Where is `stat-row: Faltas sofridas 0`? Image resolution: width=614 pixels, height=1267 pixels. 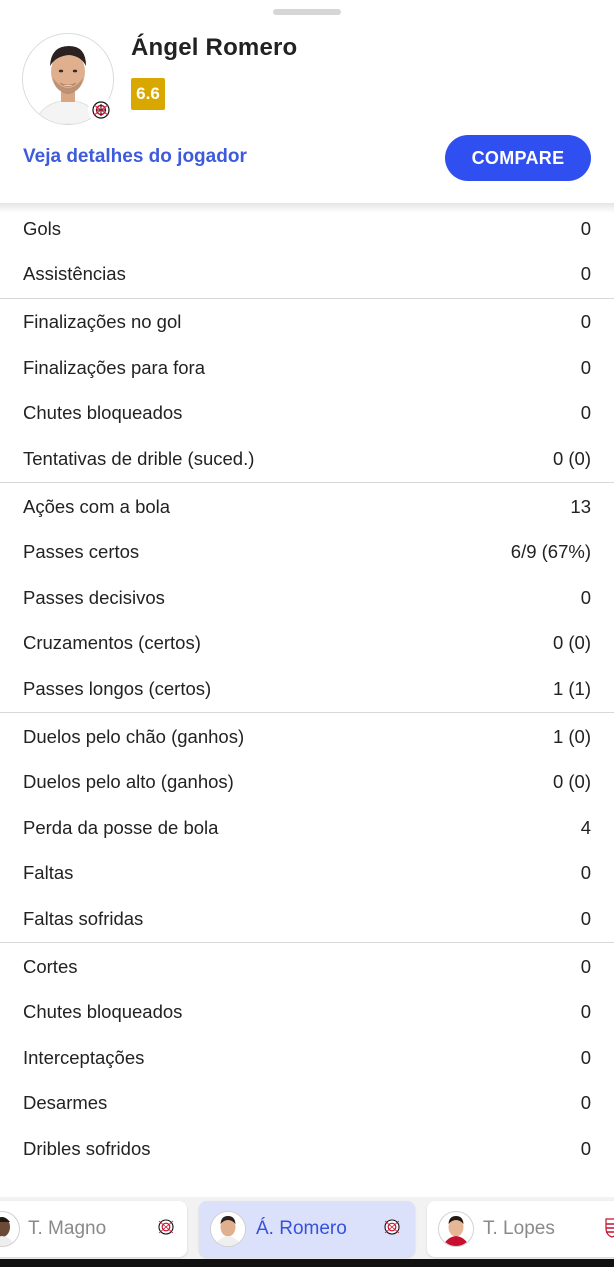 stat-row: Faltas sofridas 0 is located at coordinates (307, 918).